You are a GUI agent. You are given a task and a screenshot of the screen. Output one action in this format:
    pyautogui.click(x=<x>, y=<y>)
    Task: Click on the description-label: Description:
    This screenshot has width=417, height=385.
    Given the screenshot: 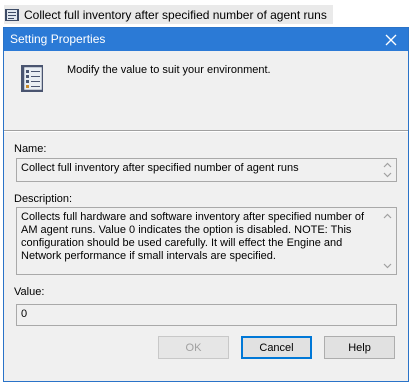 What is the action you would take?
    pyautogui.click(x=43, y=199)
    